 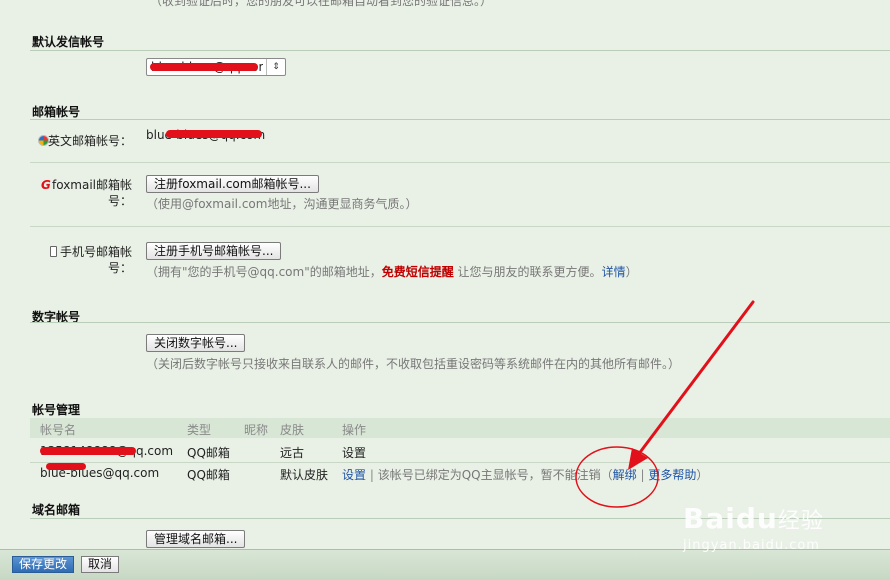 I want to click on annotation-circle, so click(x=617, y=477).